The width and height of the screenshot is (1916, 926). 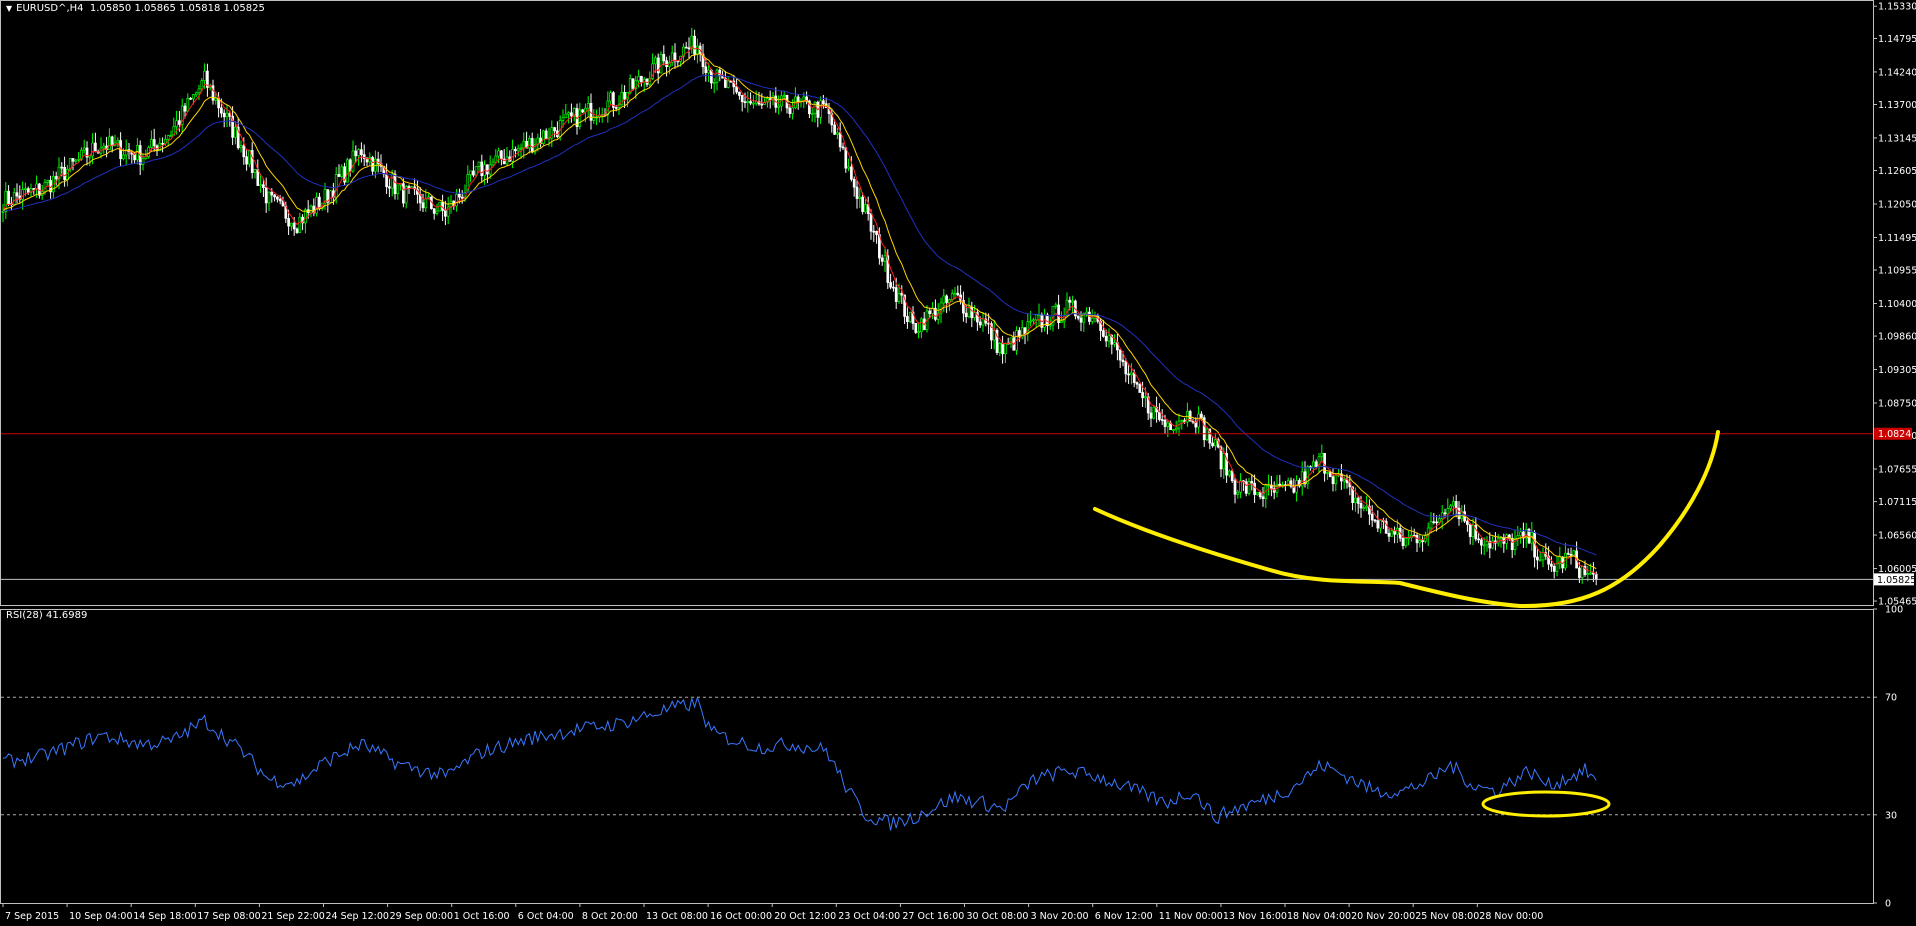 What do you see at coordinates (1897, 403) in the screenshot?
I see `price-tick-label: 1.08750` at bounding box center [1897, 403].